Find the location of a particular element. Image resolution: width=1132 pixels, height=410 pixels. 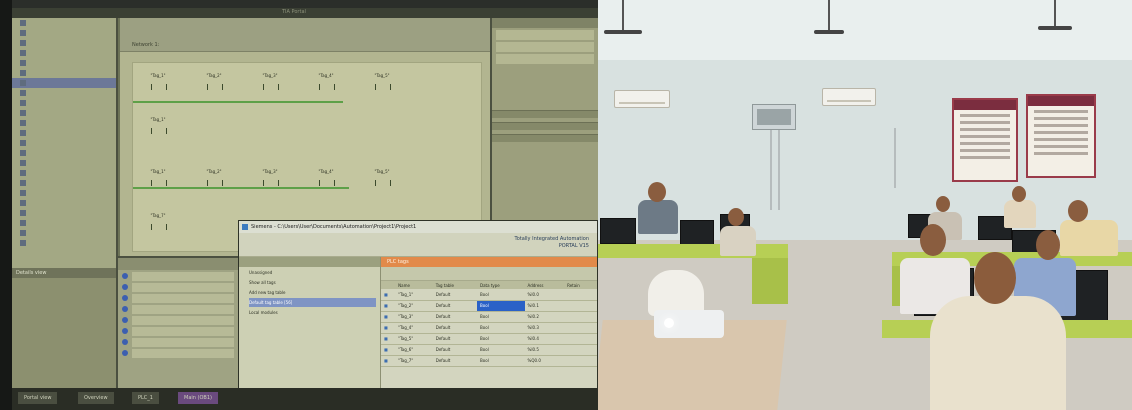

tag-address: %I0.1 is located at coordinates (544, 306).